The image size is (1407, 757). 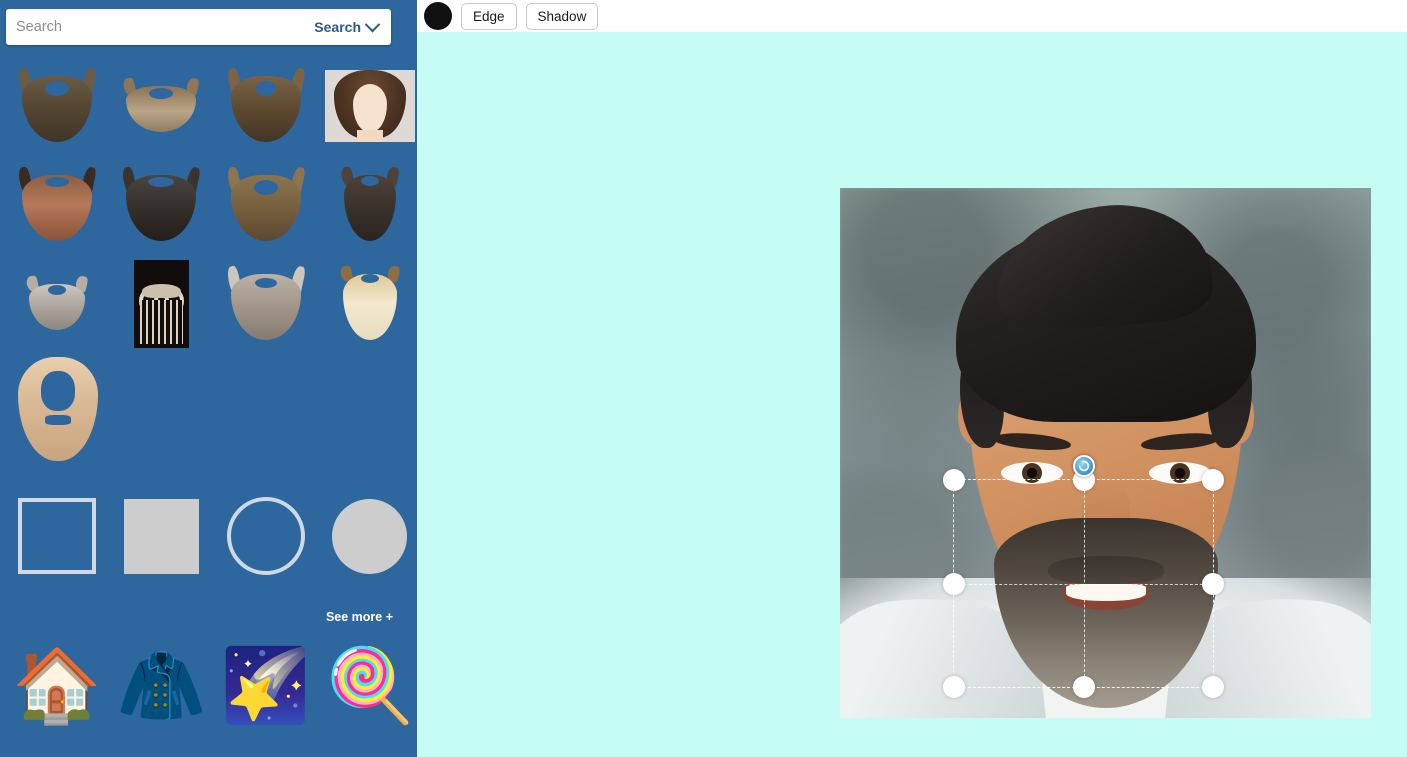 I want to click on search-button: Search, so click(x=349, y=27).